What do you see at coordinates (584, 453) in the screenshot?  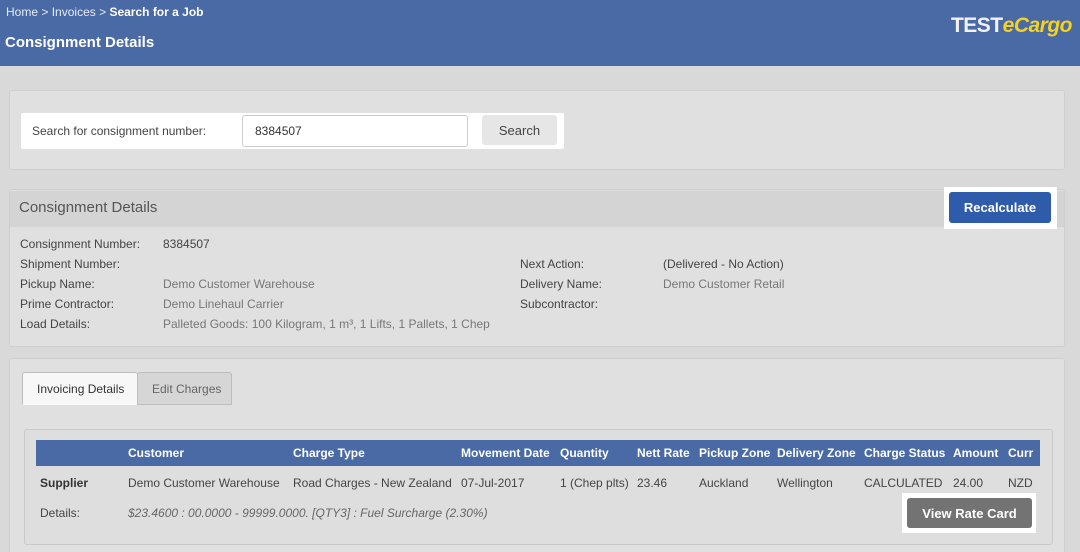 I see `column-header-quantity: Quantity` at bounding box center [584, 453].